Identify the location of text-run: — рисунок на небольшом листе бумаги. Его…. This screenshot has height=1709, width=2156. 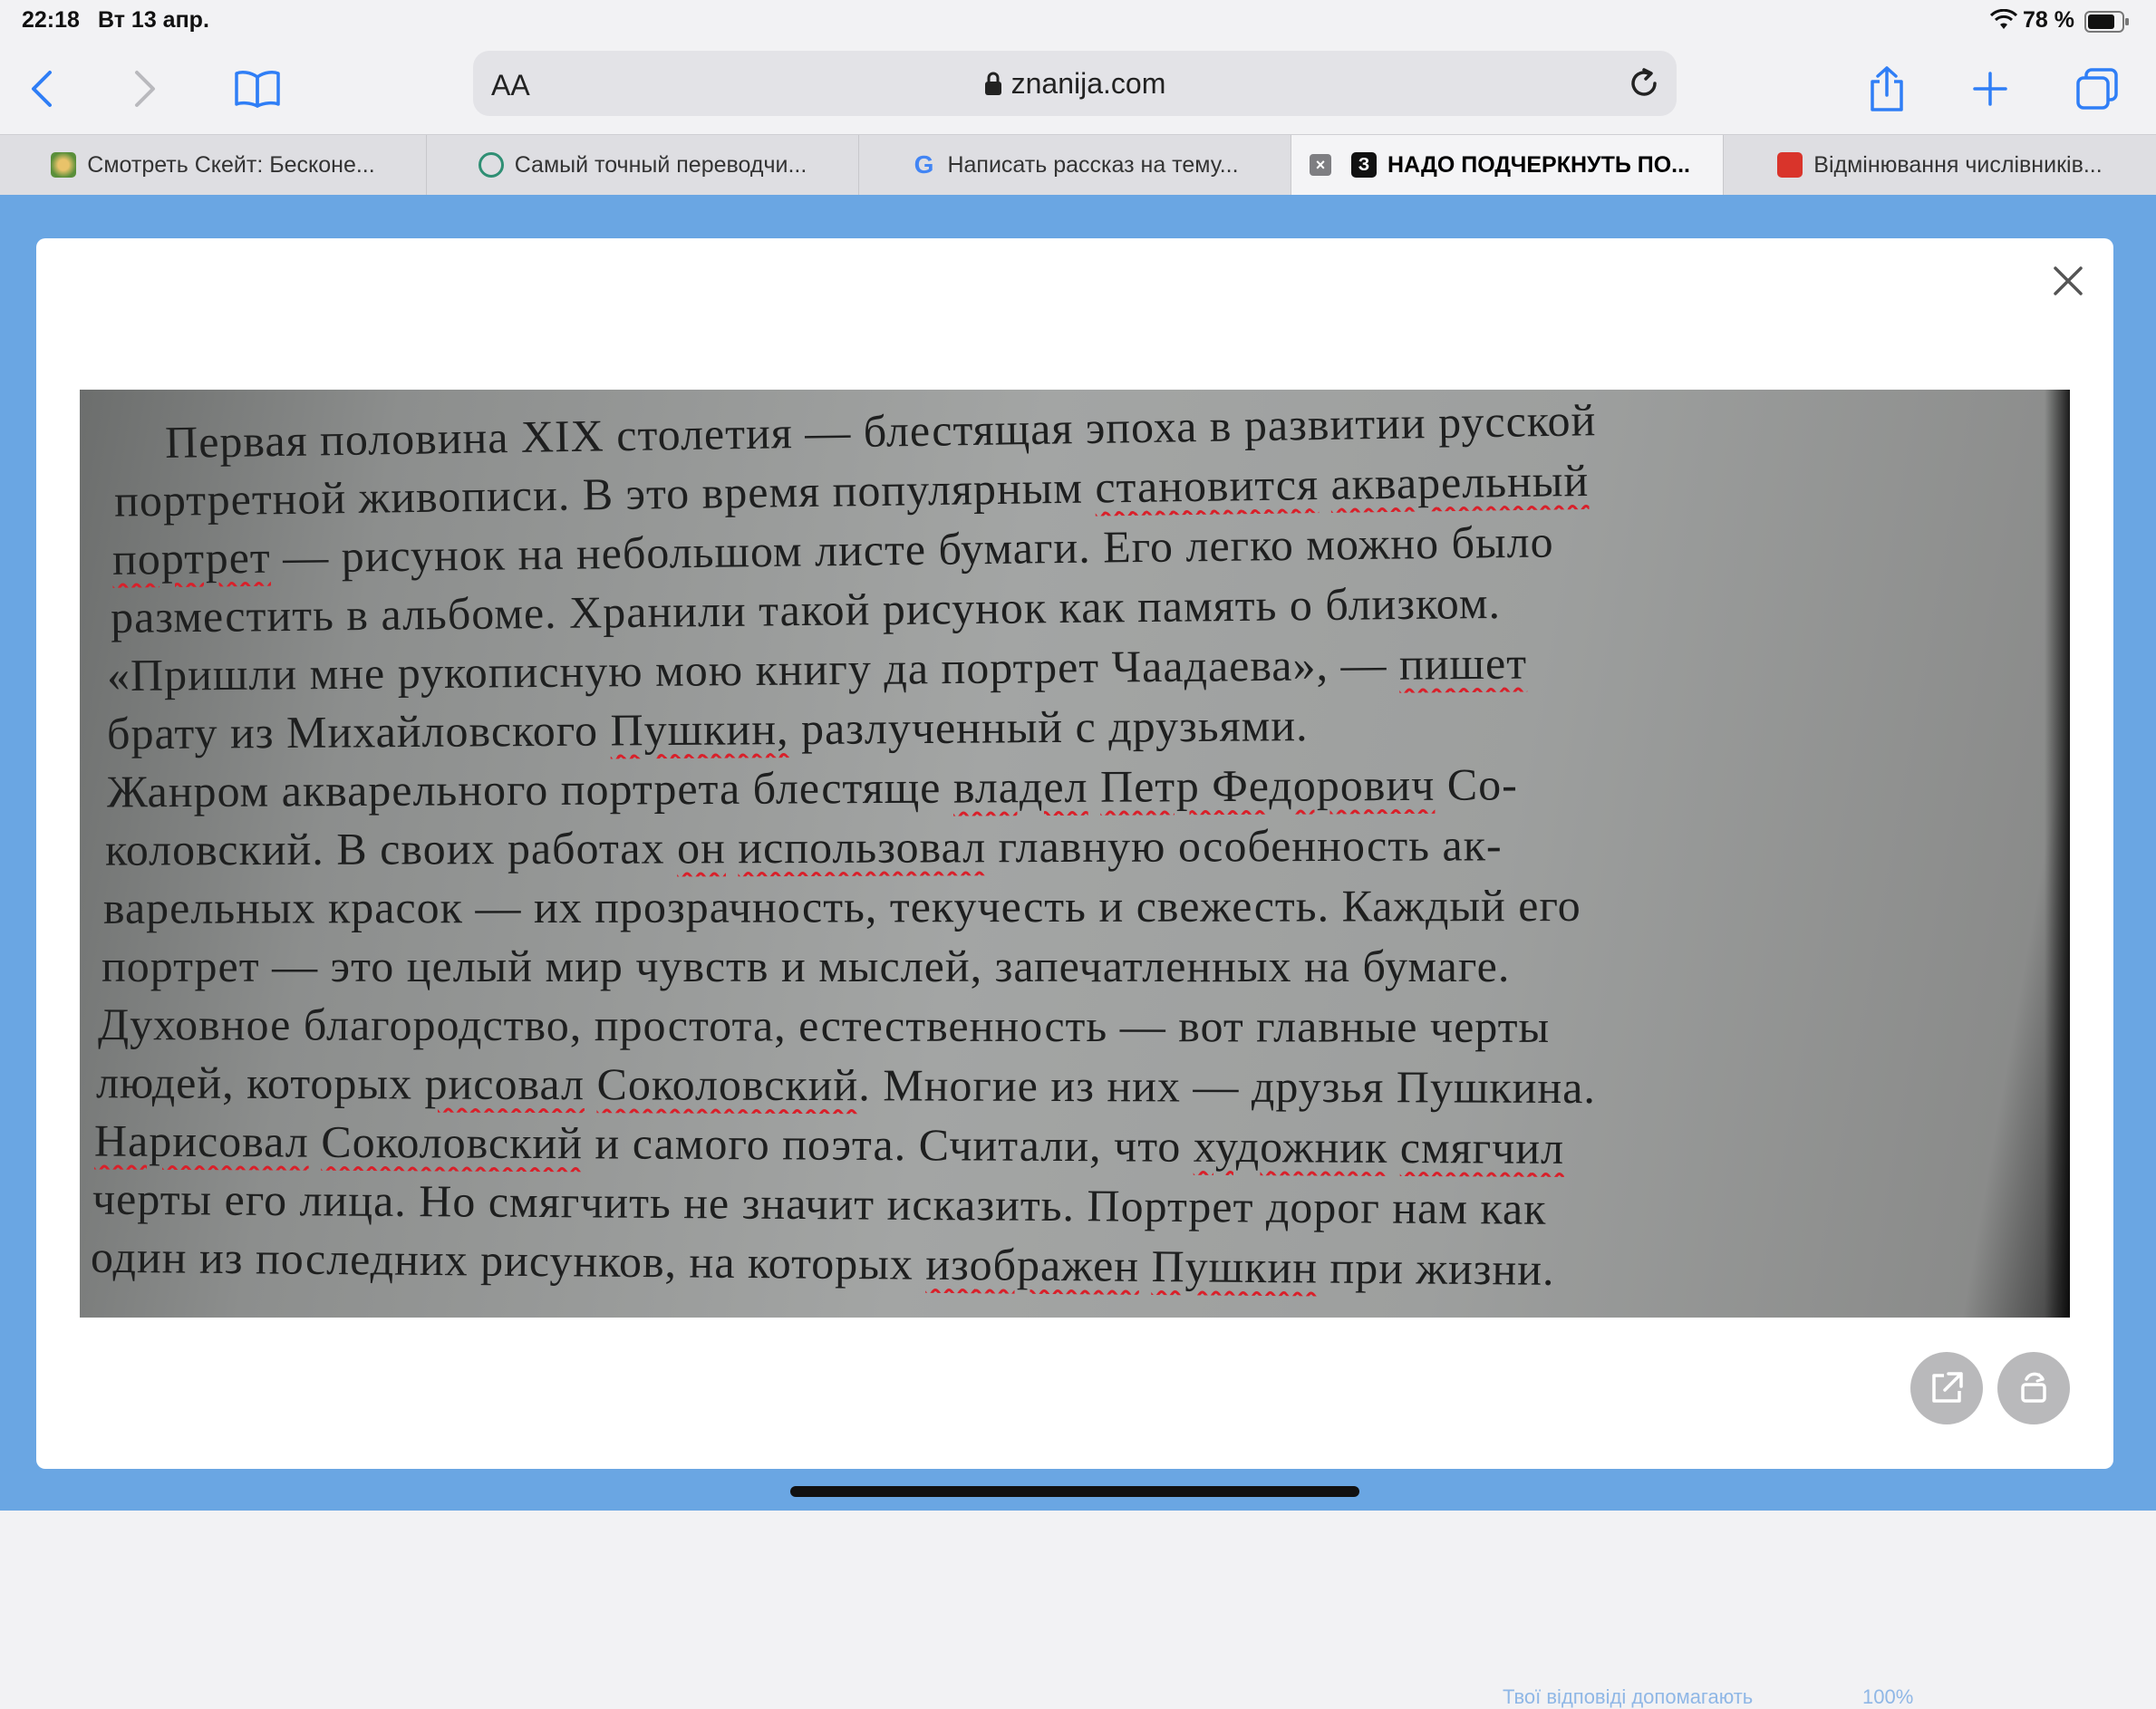
(912, 549).